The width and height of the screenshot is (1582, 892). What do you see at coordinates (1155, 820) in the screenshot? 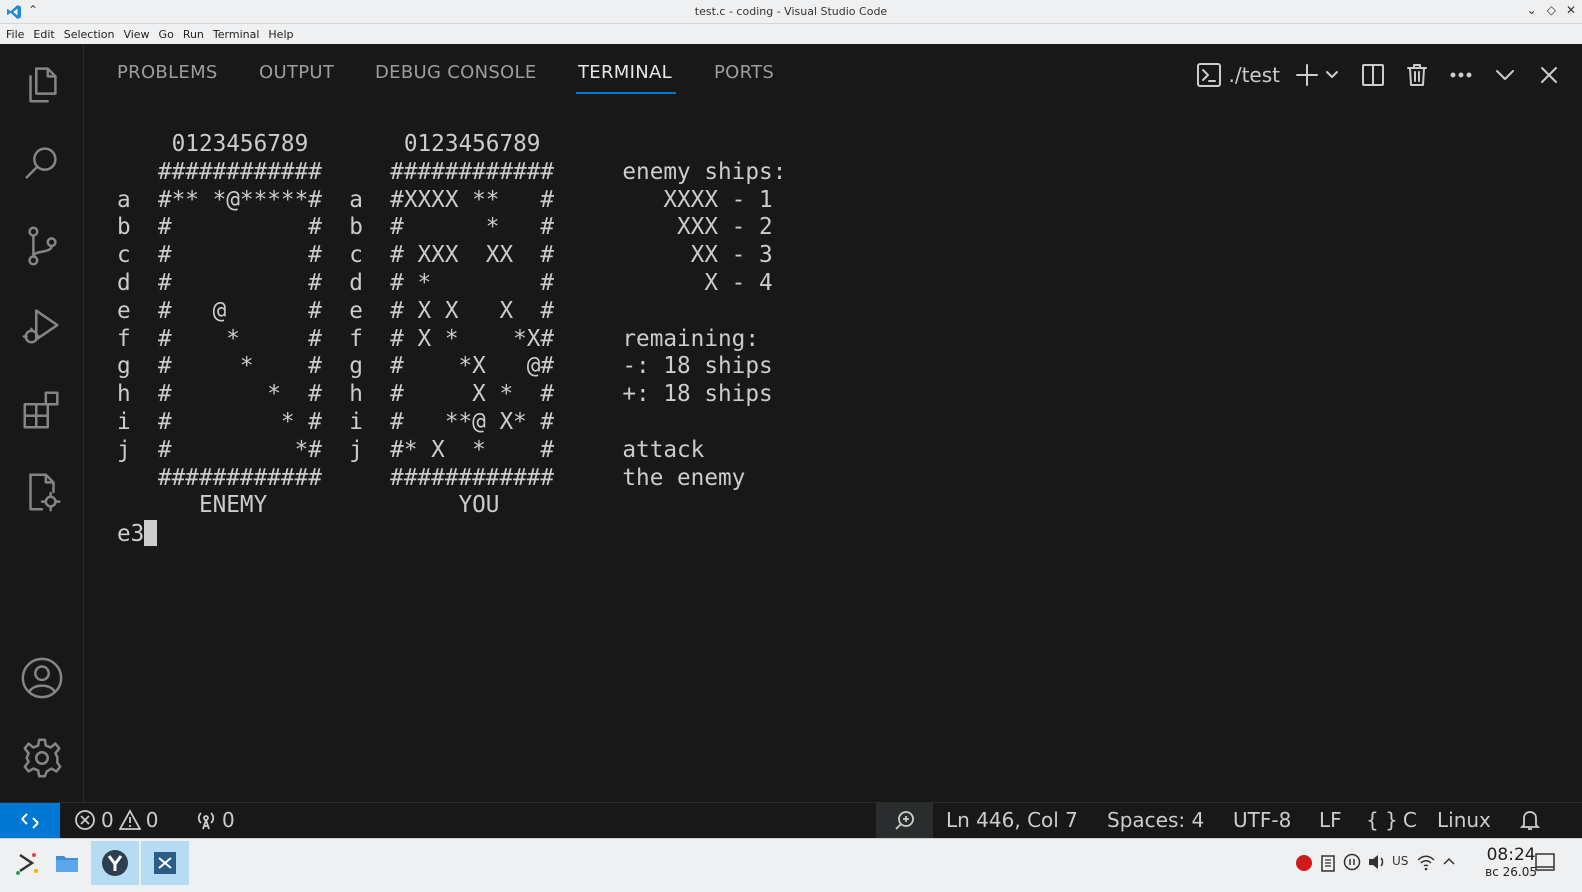
I see `indentation: Spaces: 4` at bounding box center [1155, 820].